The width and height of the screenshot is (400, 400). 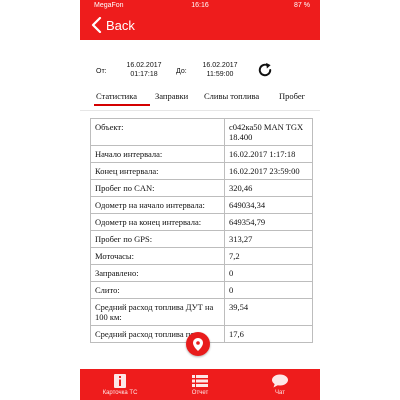 I want to click on table-row: Пробег по CAN: 320,46, so click(x=202, y=188).